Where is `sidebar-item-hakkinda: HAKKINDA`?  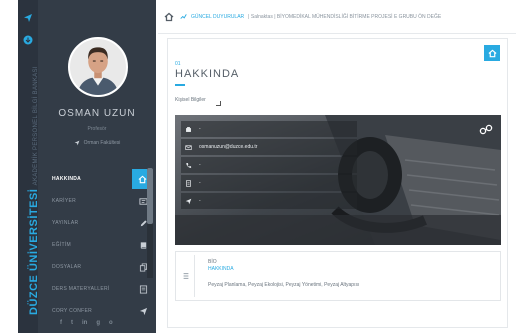 sidebar-item-hakkinda: HAKKINDA is located at coordinates (97, 179).